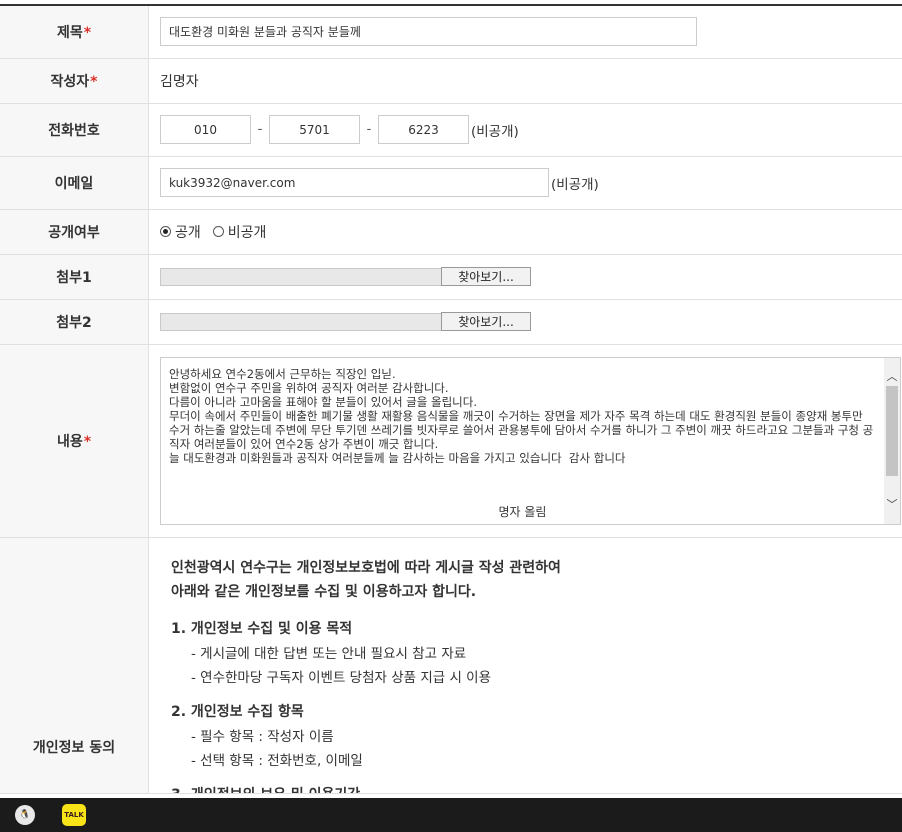 Image resolution: width=902 pixels, height=832 pixels. Describe the element at coordinates (74, 183) in the screenshot. I see `email-label: 이메일` at that location.